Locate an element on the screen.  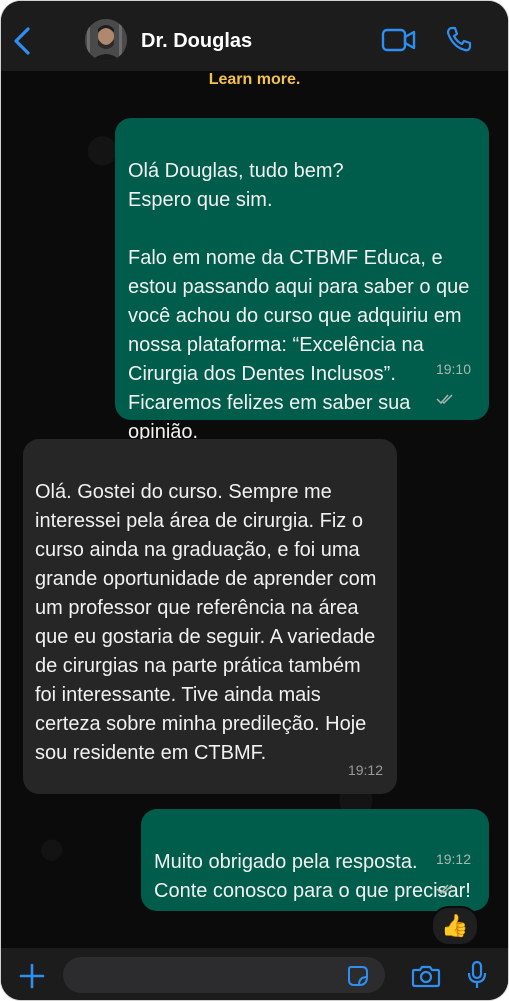
avatar-image is located at coordinates (106, 40).